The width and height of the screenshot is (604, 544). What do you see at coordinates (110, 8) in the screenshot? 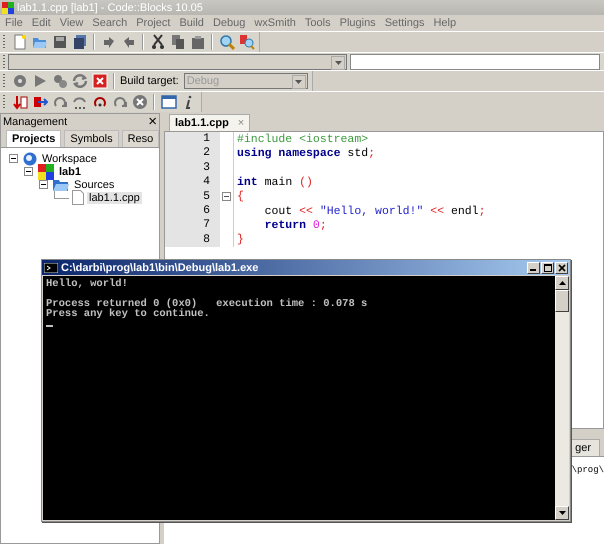
I see `window-title: lab1.1.cpp [lab1] - Code::Blocks 10.05` at bounding box center [110, 8].